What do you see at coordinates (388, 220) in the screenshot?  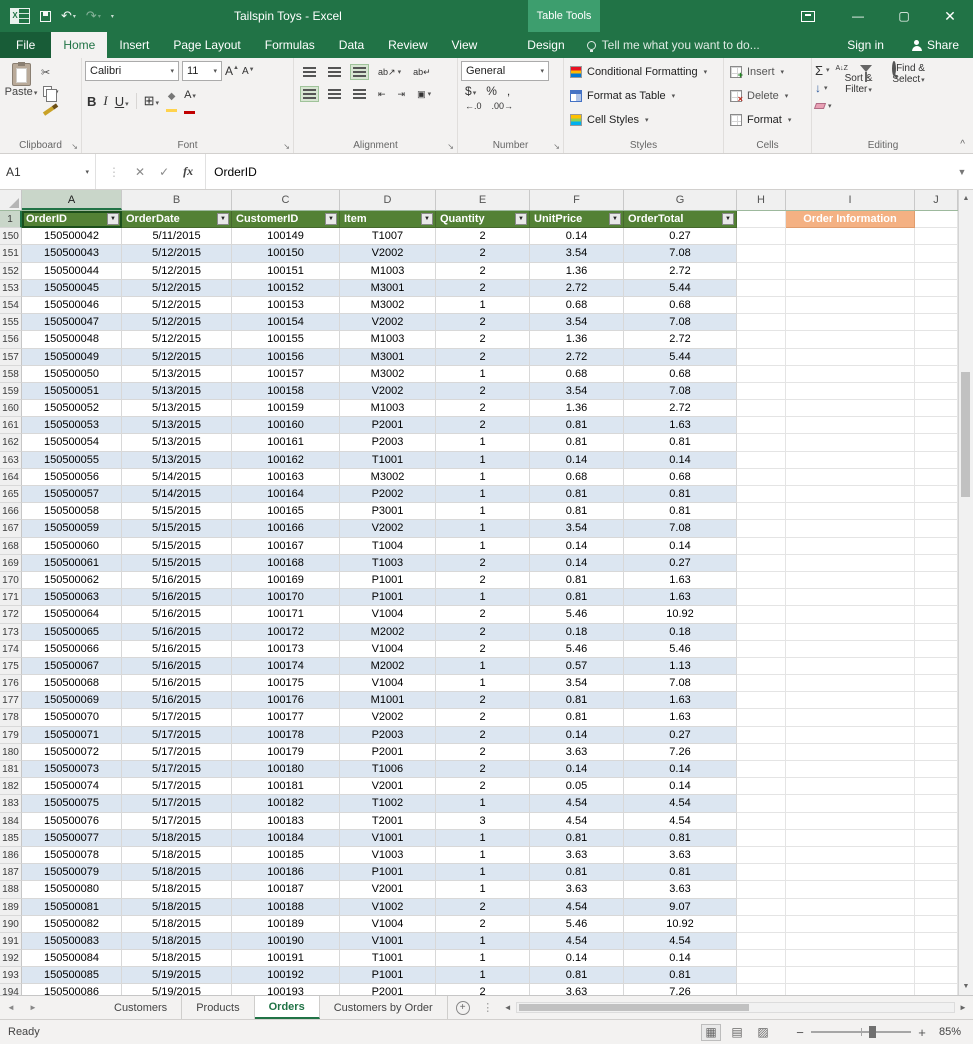 I see `table-header-cell-item: Item ▼` at bounding box center [388, 220].